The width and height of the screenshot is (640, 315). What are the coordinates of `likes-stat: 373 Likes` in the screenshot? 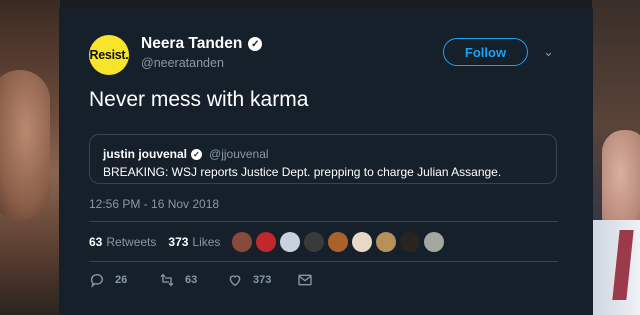 It's located at (194, 242).